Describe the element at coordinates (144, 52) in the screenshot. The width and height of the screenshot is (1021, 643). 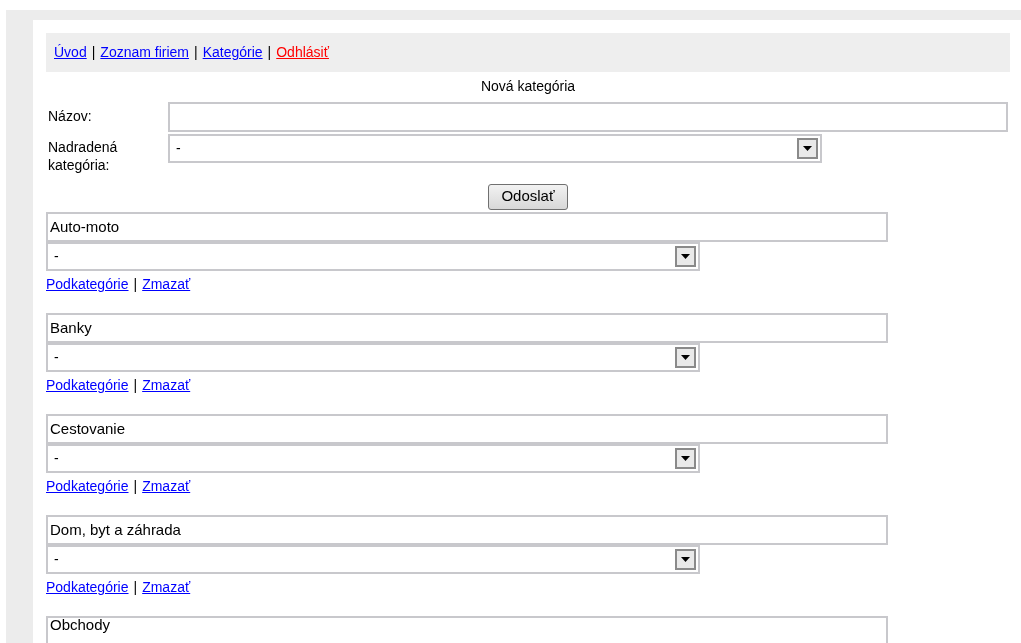
I see `nav-link: Zoznam firiem` at that location.